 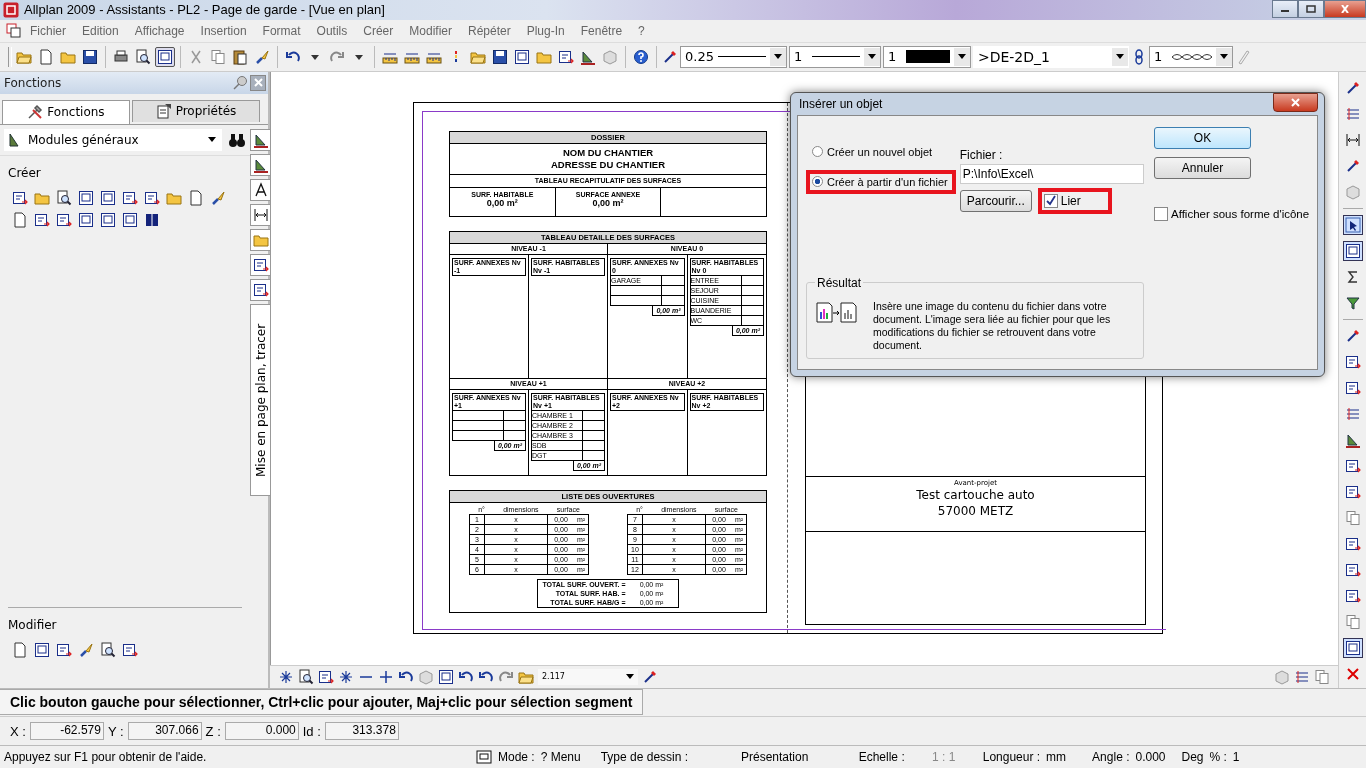 What do you see at coordinates (258, 82) in the screenshot?
I see `close-panel-button` at bounding box center [258, 82].